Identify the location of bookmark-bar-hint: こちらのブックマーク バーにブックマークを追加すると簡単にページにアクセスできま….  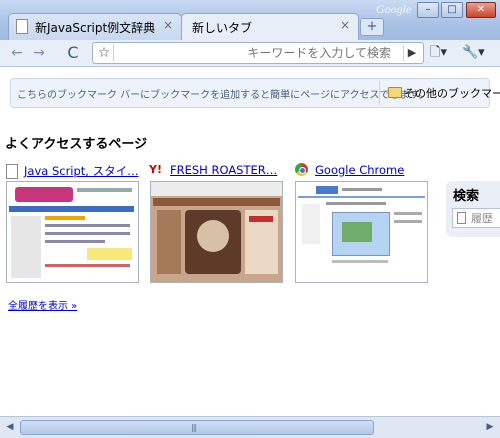
(223, 95).